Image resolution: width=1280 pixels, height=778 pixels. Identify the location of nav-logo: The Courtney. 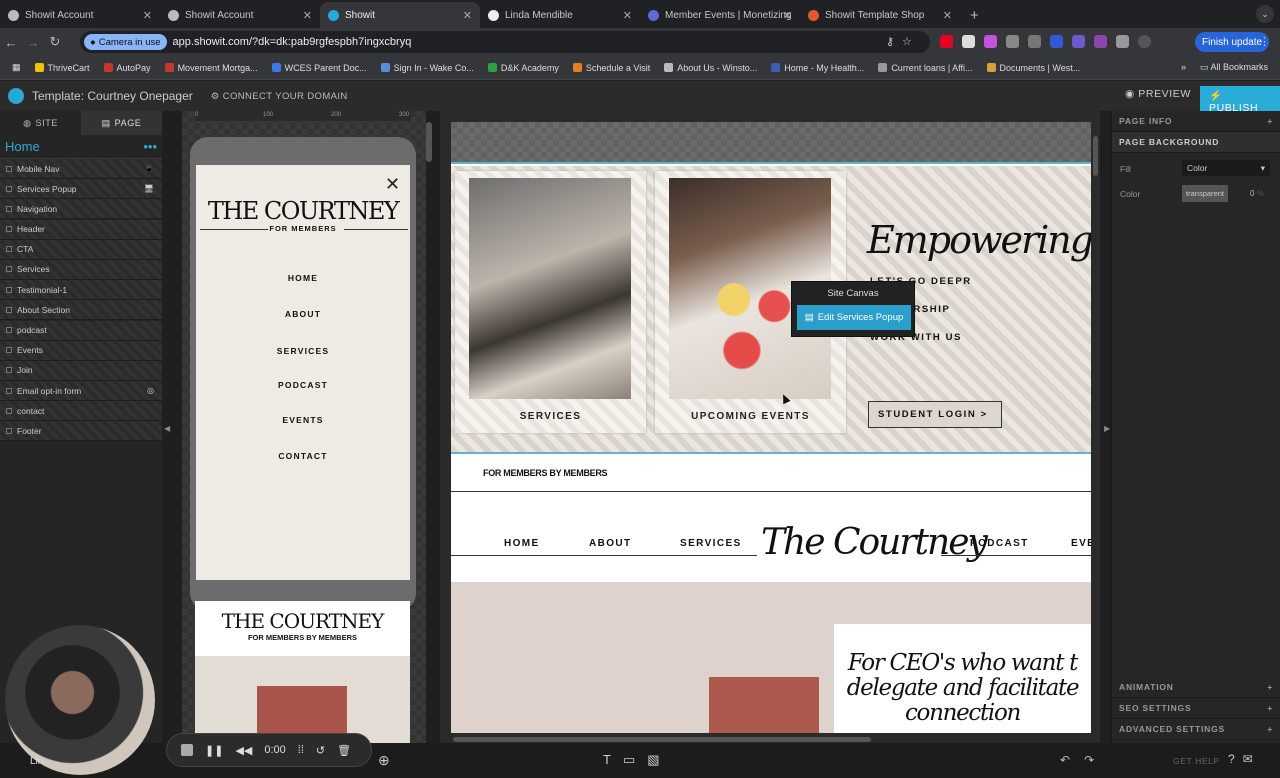
(874, 542).